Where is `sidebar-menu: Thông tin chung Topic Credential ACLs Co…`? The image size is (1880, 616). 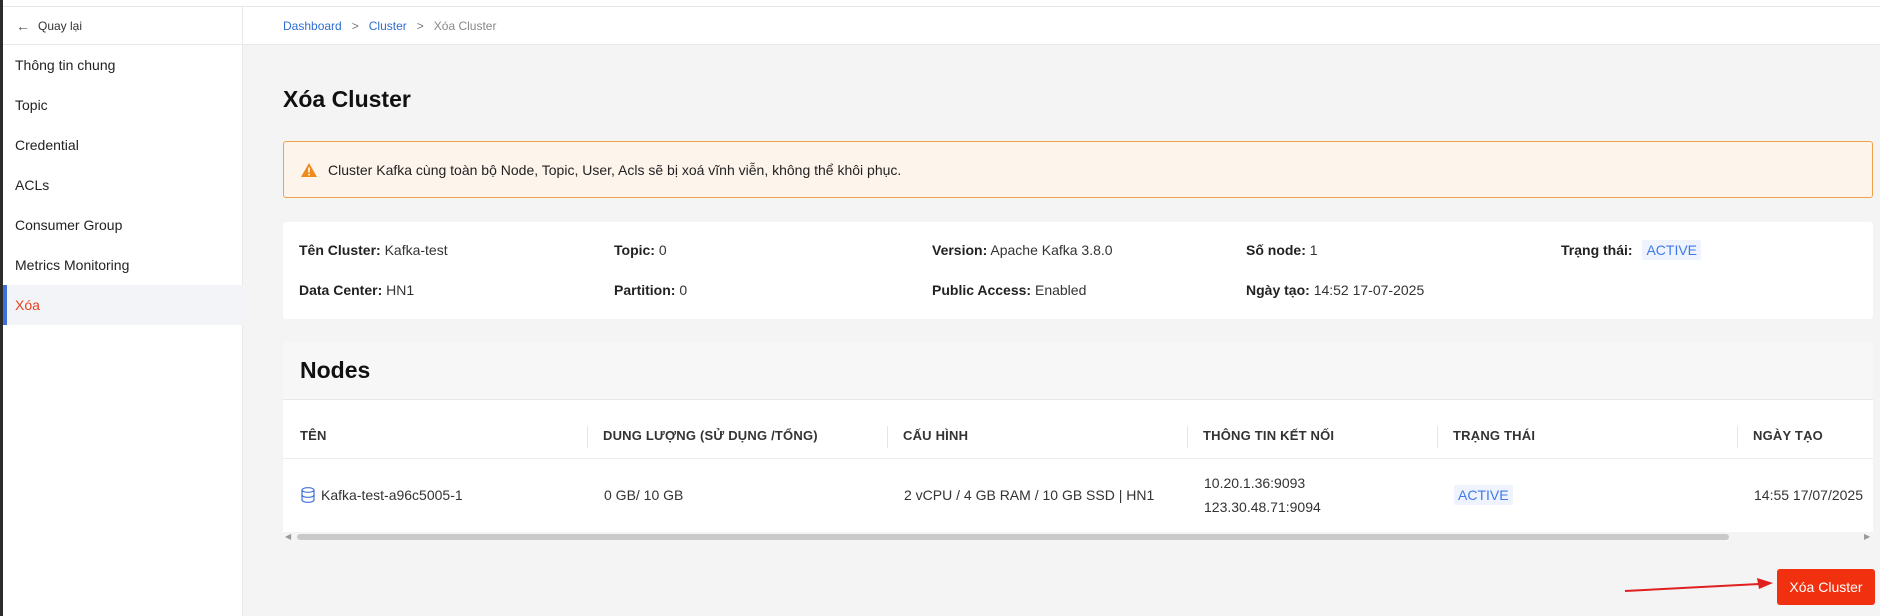 sidebar-menu: Thông tin chung Topic Credential ACLs Co… is located at coordinates (123, 185).